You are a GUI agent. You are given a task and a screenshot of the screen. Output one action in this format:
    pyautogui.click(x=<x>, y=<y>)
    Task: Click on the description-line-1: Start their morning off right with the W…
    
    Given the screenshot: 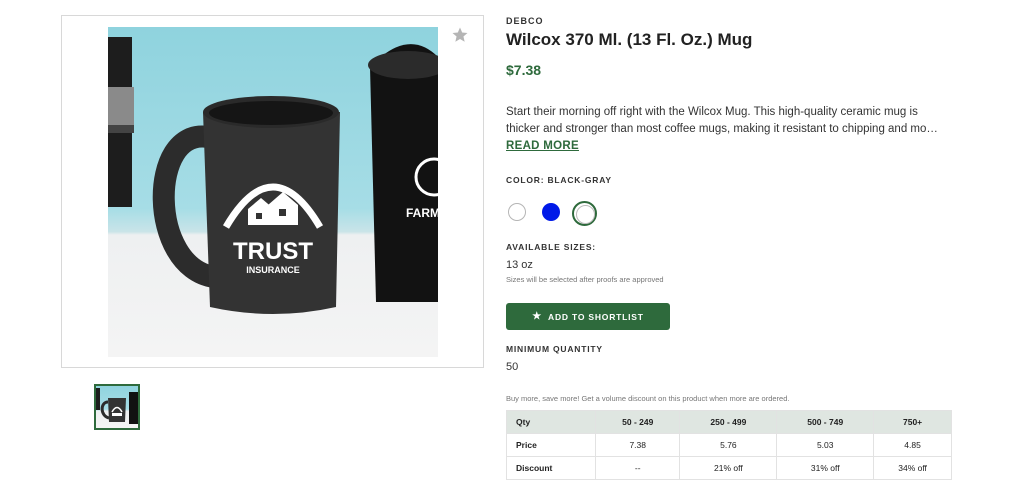 What is the action you would take?
    pyautogui.click(x=712, y=112)
    